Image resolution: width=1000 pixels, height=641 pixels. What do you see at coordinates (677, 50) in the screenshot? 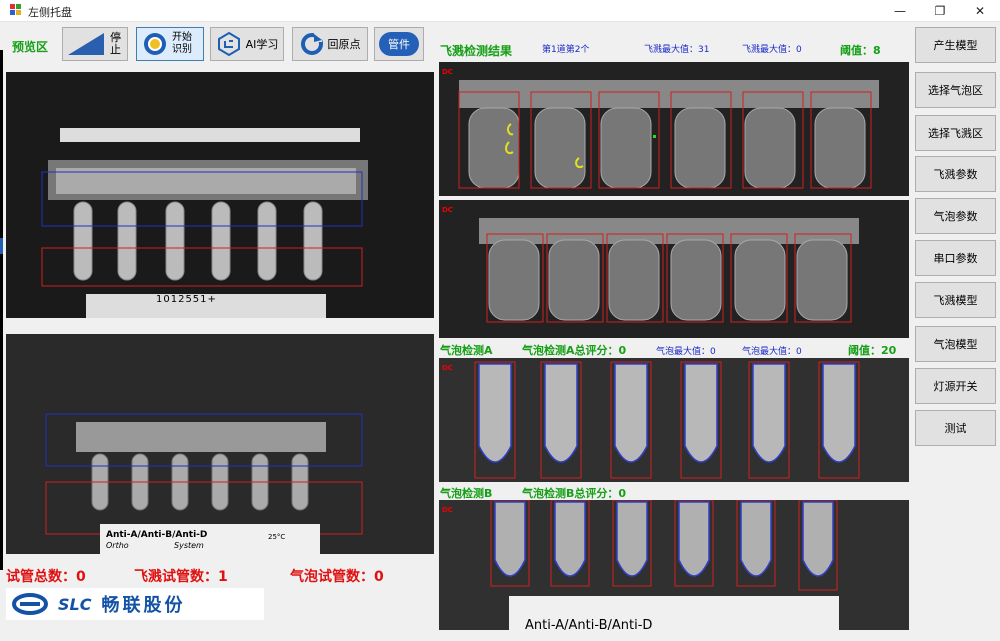
I see `splash-max-a: 飞溅最大值：31` at bounding box center [677, 50].